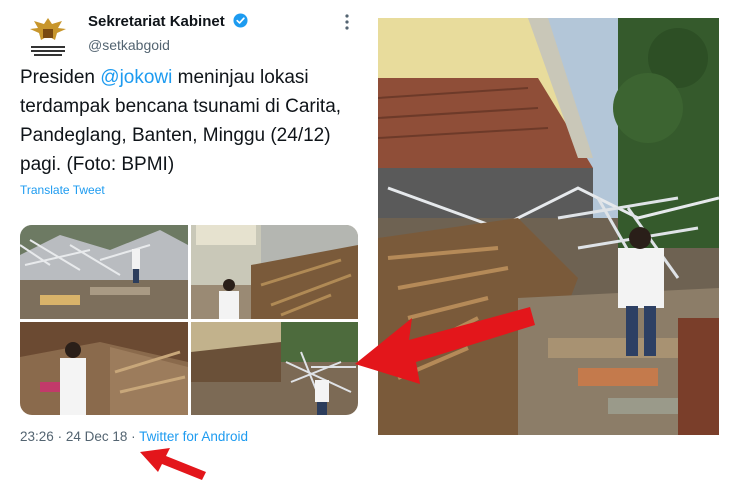 The width and height of the screenshot is (750, 491). Describe the element at coordinates (129, 45) in the screenshot. I see `account-handle: @setkabgoid` at that location.